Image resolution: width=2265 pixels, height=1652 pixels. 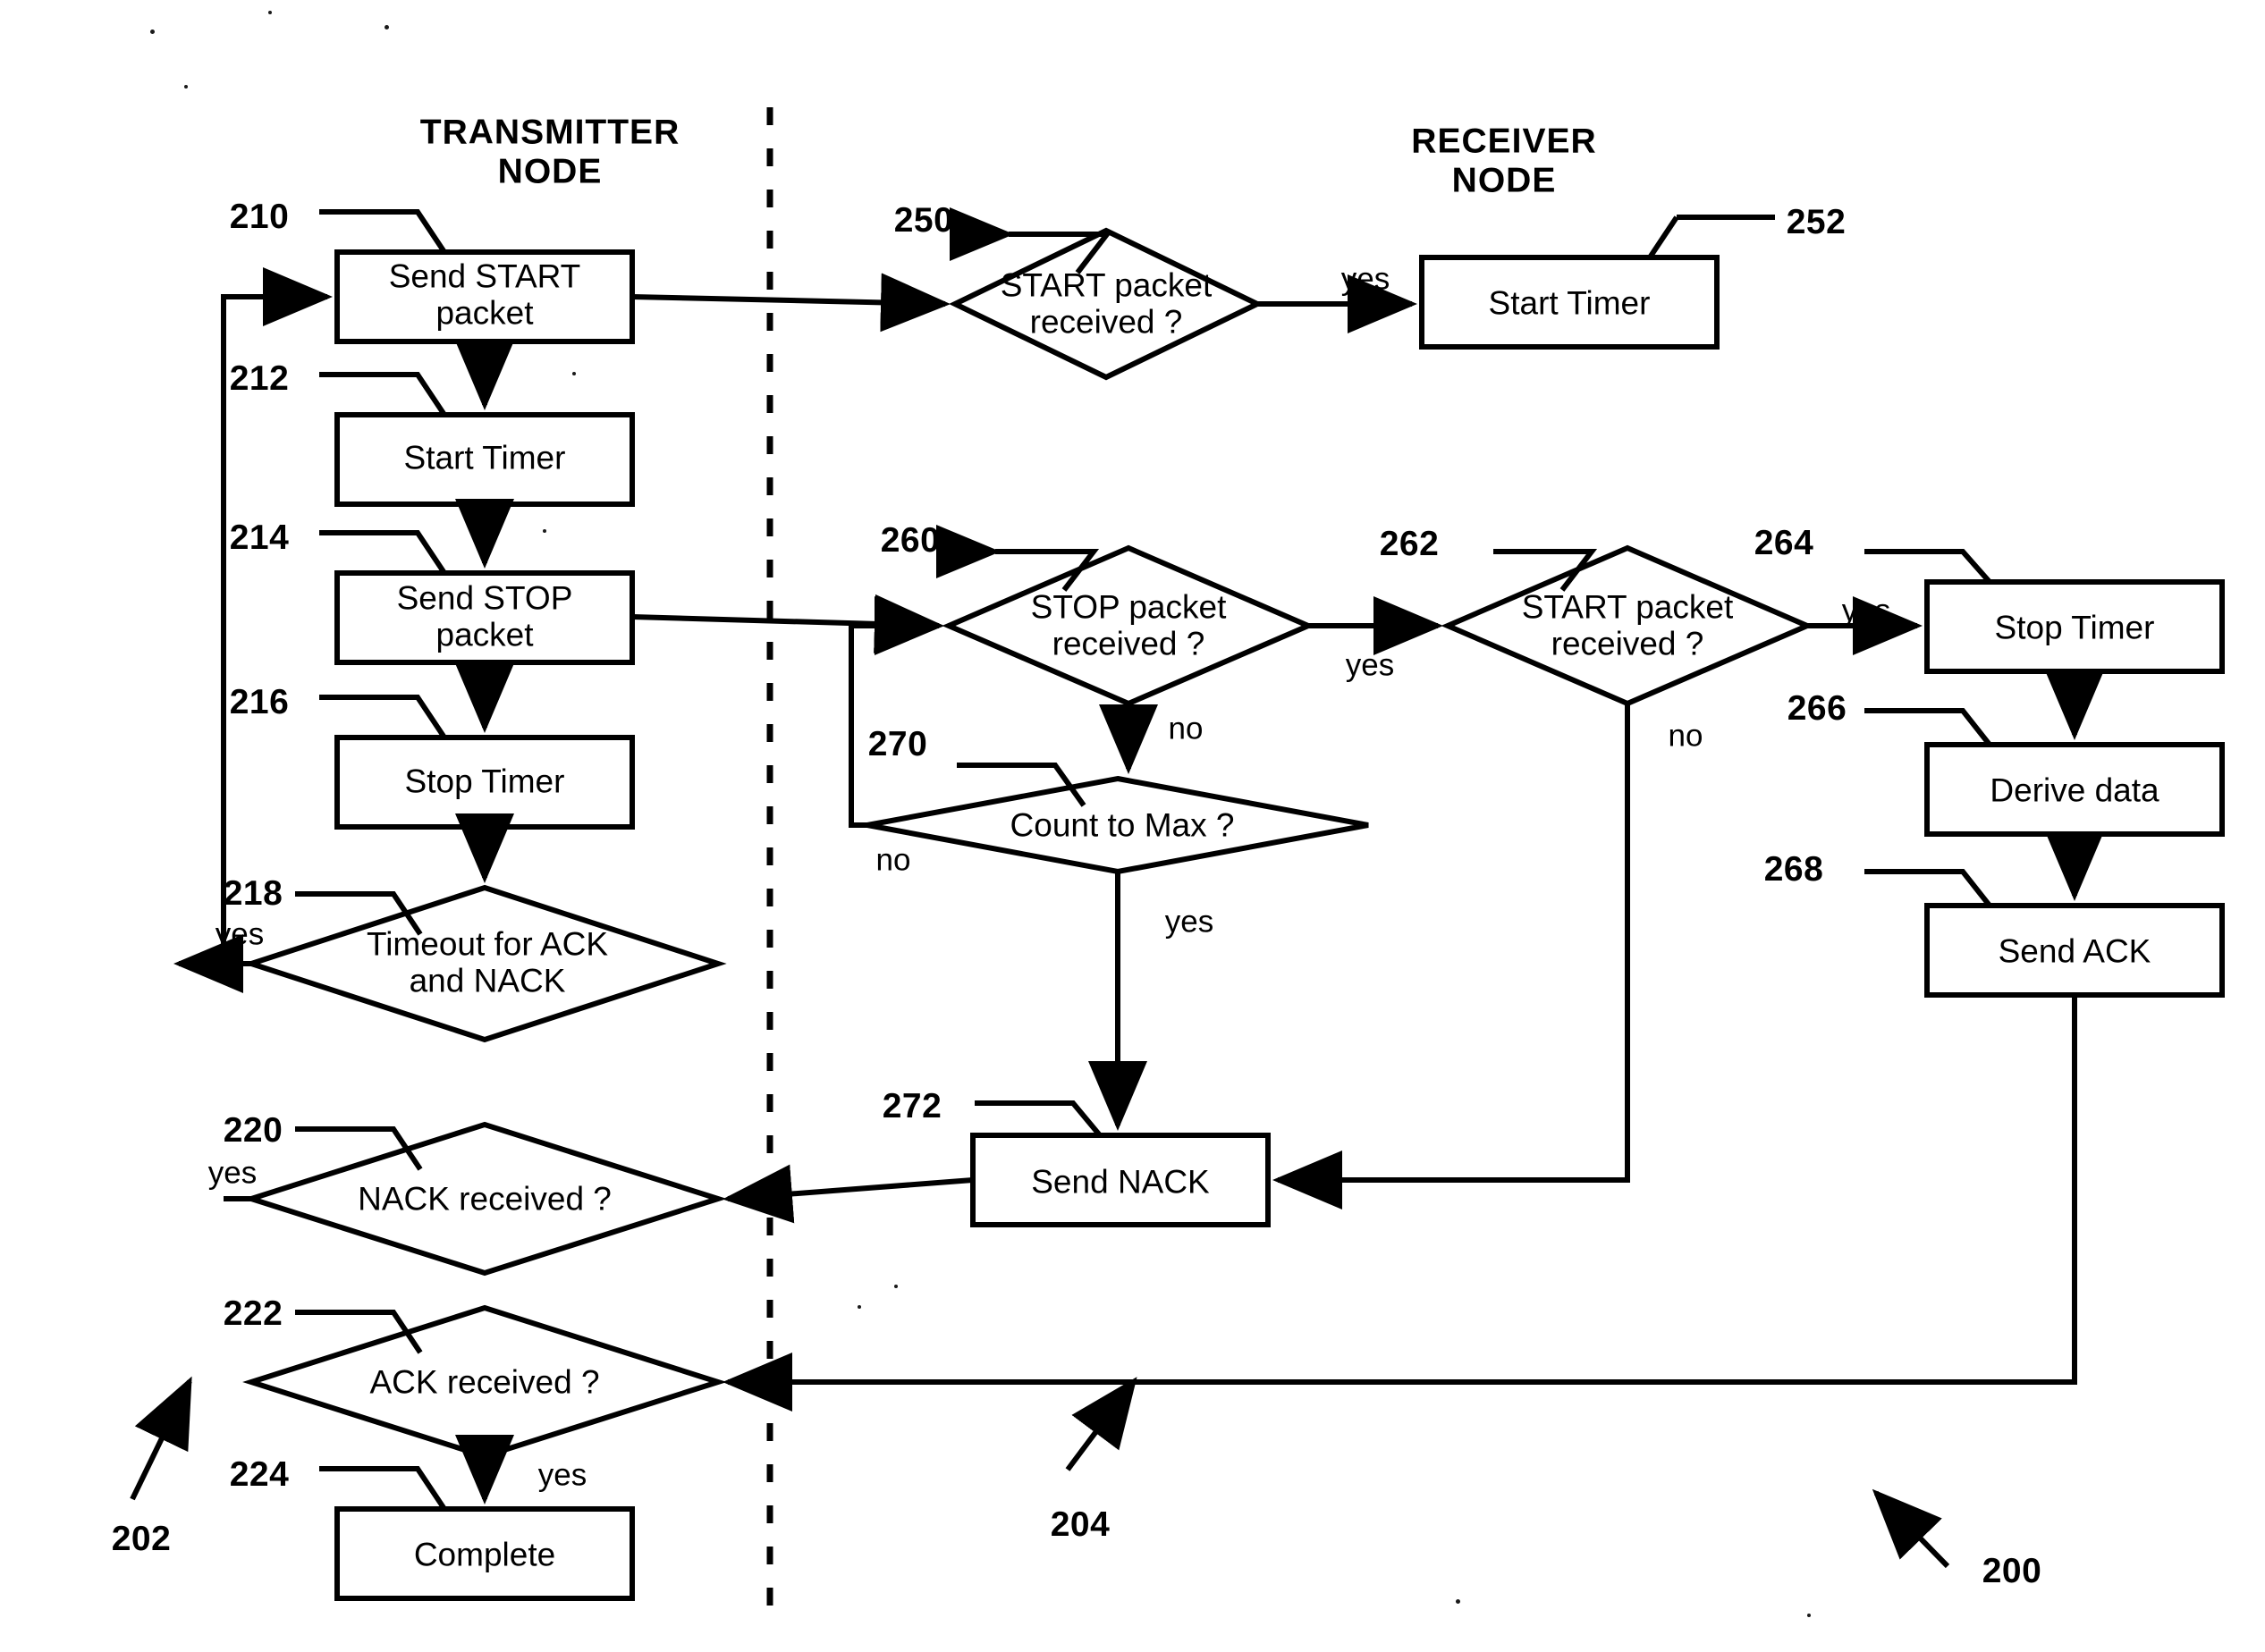 I want to click on ref-numeral-266: 266, so click(x=1817, y=709).